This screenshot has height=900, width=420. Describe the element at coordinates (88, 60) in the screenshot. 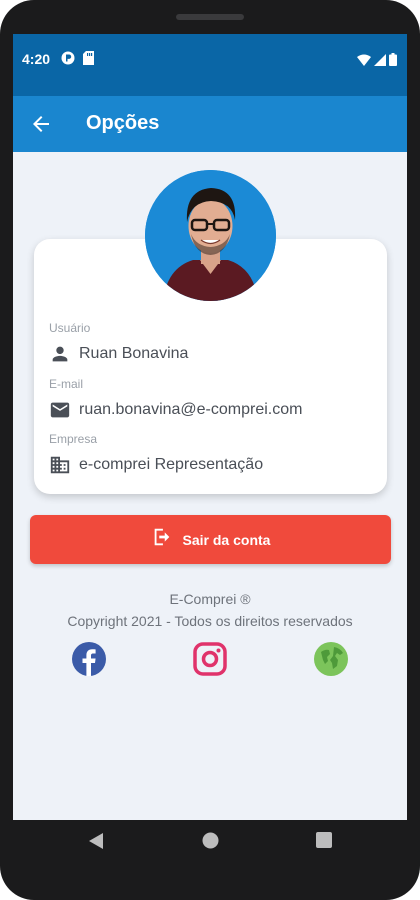

I see `sd-card-icon` at that location.